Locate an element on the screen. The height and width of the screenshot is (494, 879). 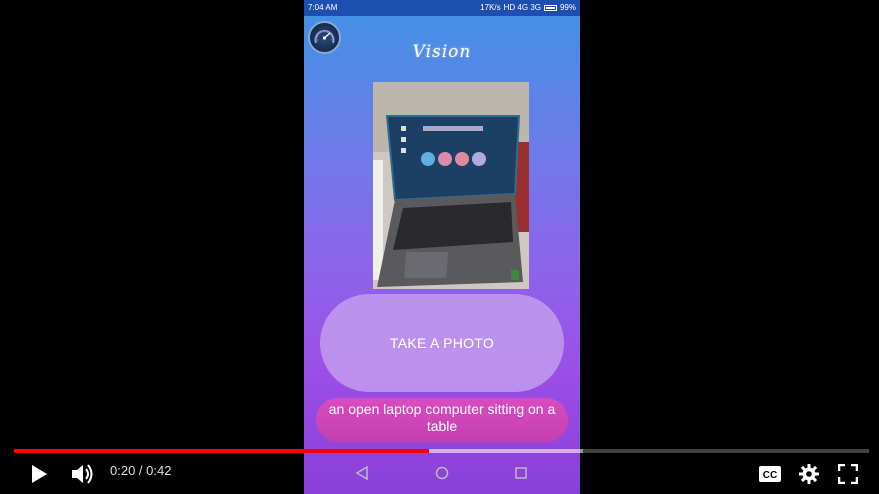
time-display: 0:20 / 0:42 is located at coordinates (141, 470).